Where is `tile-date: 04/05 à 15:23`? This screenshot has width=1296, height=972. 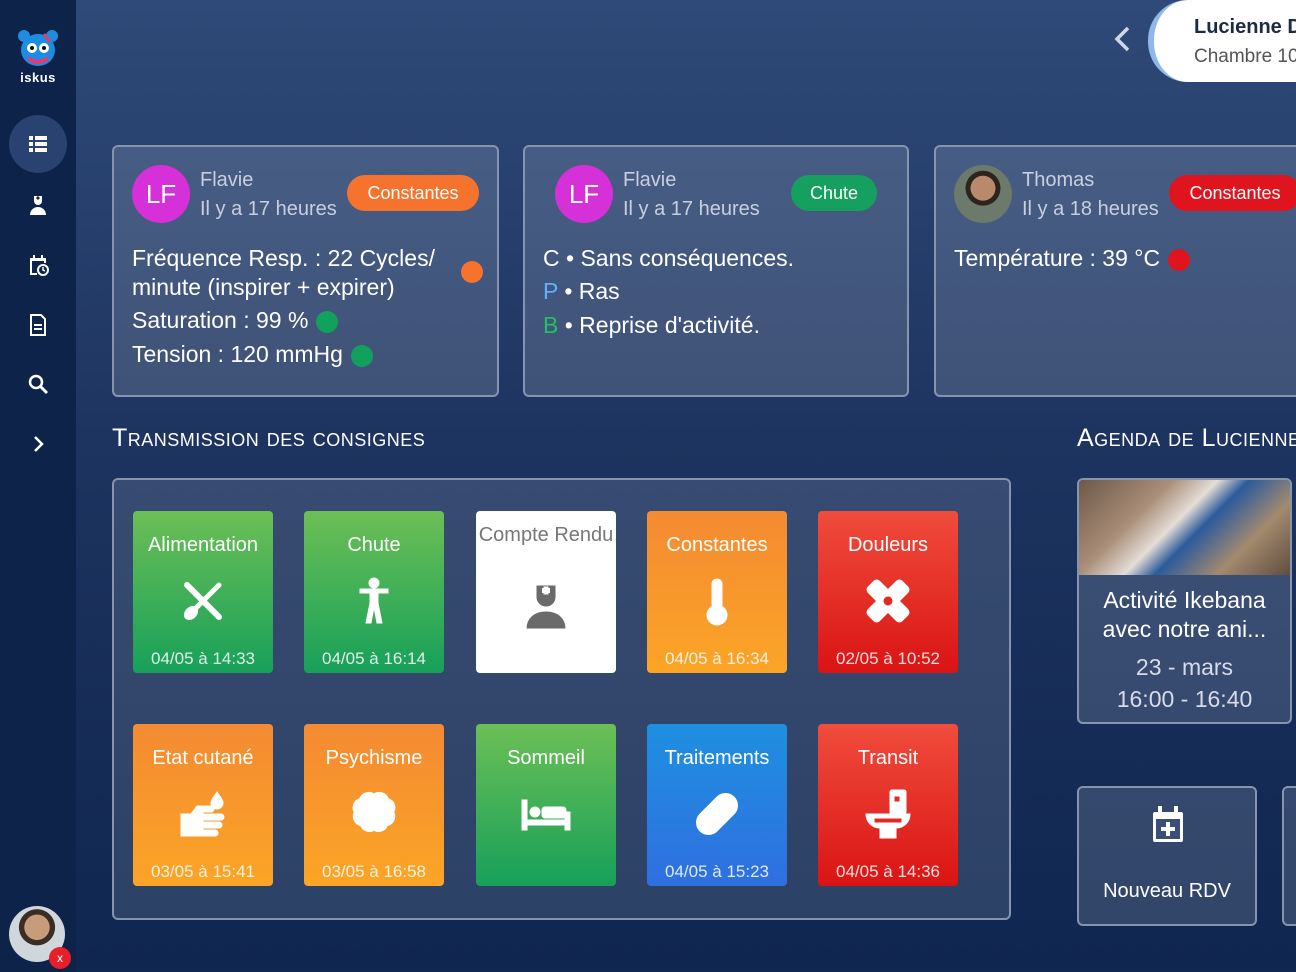
tile-date: 04/05 à 15:23 is located at coordinates (717, 871).